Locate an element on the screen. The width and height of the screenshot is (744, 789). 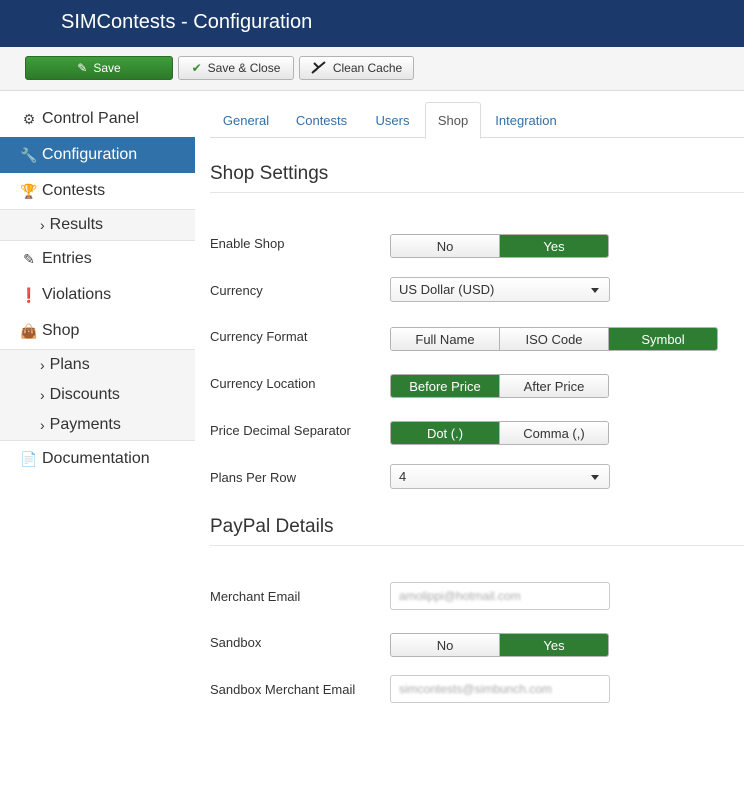
sidebar-subitem-results: › Results is located at coordinates (97, 225).